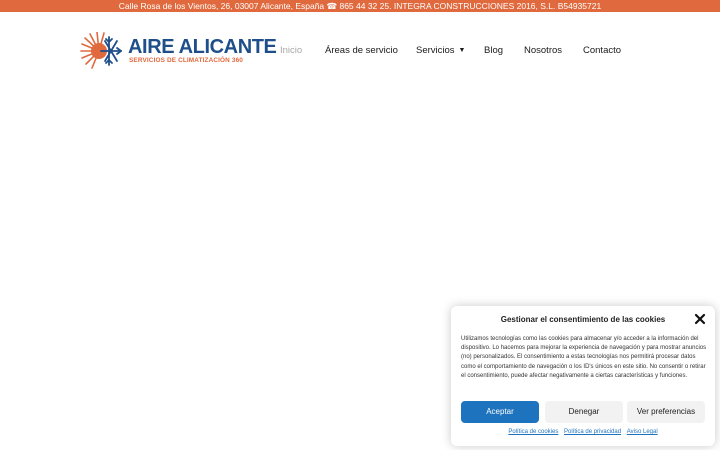  I want to click on nav-item-nosotros: Nosotros, so click(543, 51).